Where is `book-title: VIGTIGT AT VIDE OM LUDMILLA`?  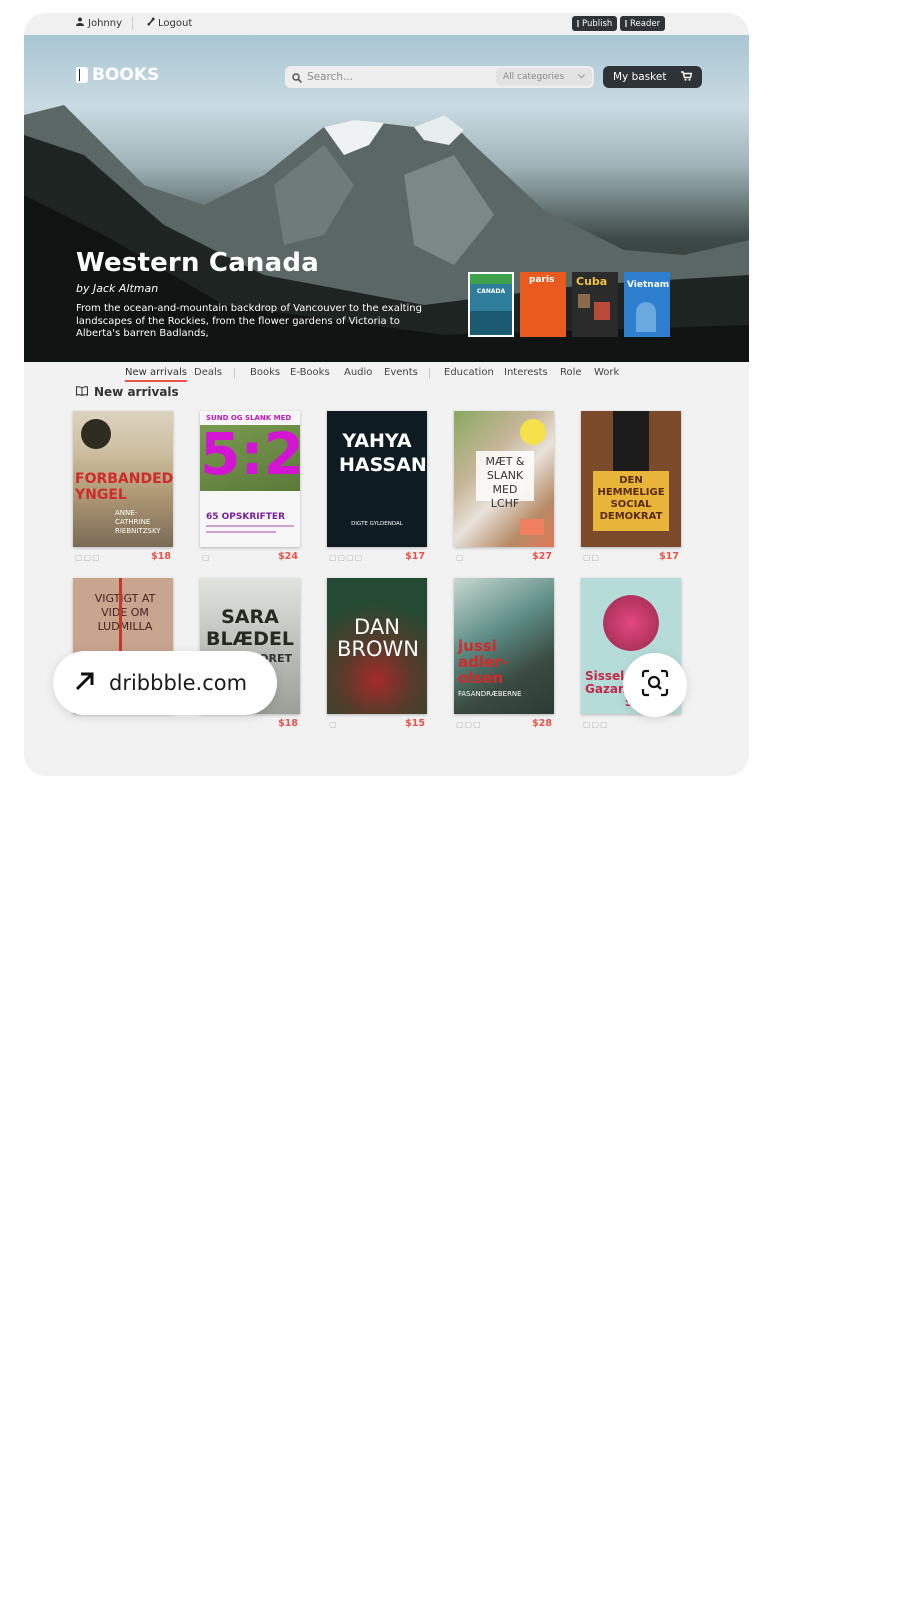
book-title: VIGTIGT AT VIDE OM LUDMILLA is located at coordinates (125, 612).